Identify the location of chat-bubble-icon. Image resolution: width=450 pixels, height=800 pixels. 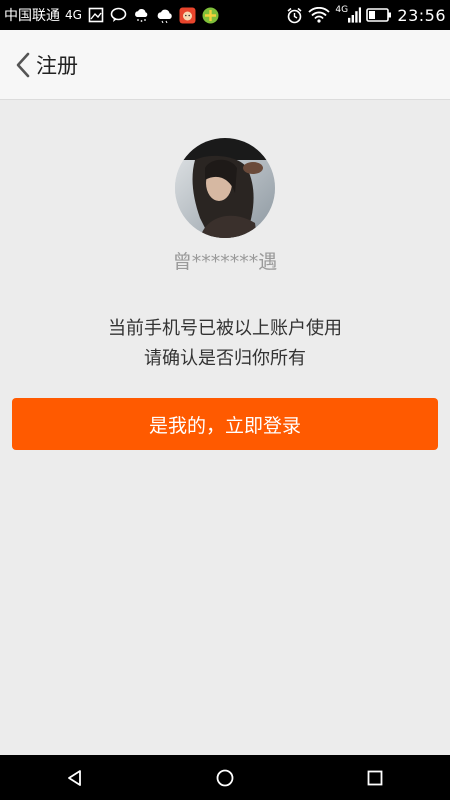
(119, 15).